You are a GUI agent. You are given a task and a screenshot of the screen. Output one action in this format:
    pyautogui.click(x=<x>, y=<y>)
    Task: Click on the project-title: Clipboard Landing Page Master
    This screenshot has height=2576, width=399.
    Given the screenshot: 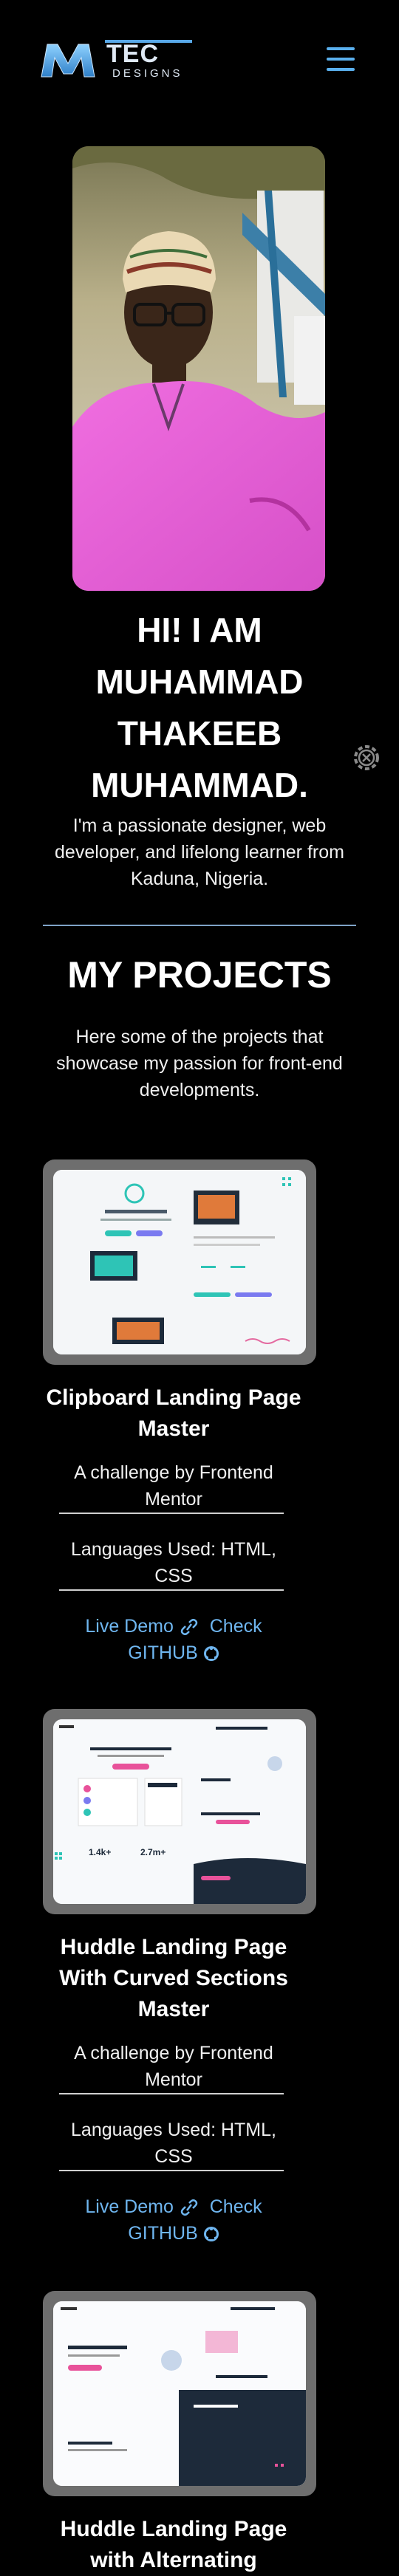 What is the action you would take?
    pyautogui.click(x=173, y=1413)
    